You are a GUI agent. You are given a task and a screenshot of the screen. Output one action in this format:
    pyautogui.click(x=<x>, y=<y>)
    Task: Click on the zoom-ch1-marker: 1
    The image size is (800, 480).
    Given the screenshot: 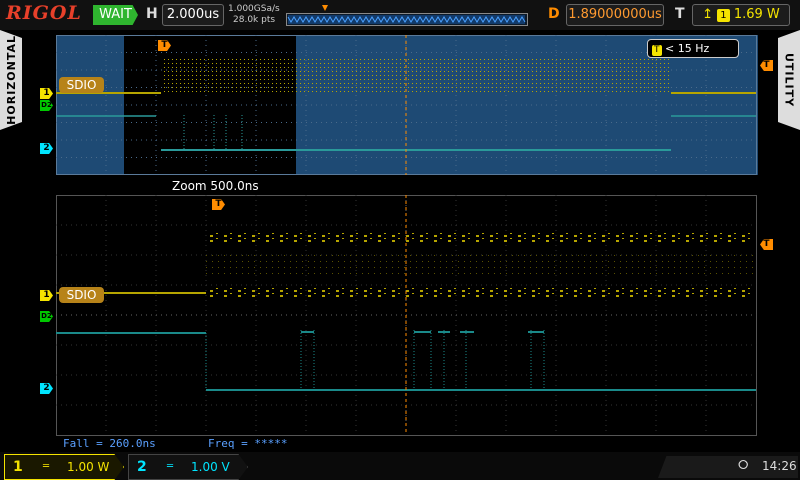 What is the action you would take?
    pyautogui.click(x=46, y=295)
    